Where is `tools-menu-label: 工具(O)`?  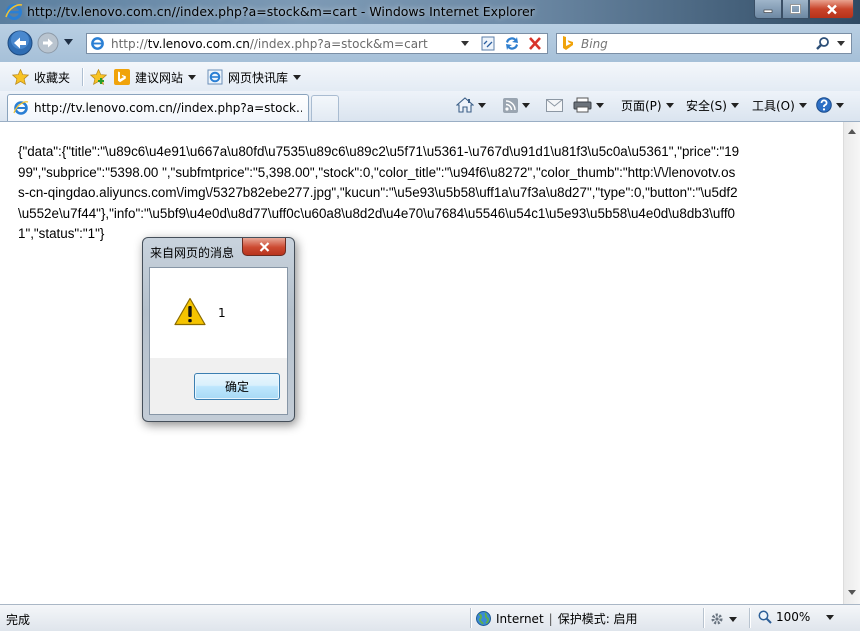 tools-menu-label: 工具(O) is located at coordinates (773, 105).